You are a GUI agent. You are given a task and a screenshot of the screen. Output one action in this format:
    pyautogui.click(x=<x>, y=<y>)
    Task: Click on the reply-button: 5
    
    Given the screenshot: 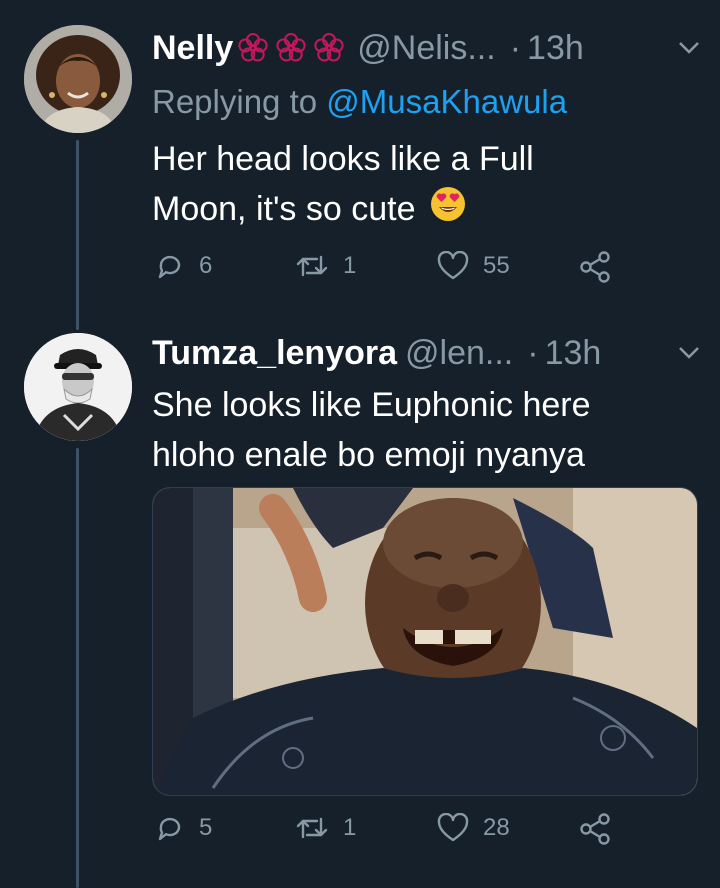 What is the action you would take?
    pyautogui.click(x=183, y=828)
    